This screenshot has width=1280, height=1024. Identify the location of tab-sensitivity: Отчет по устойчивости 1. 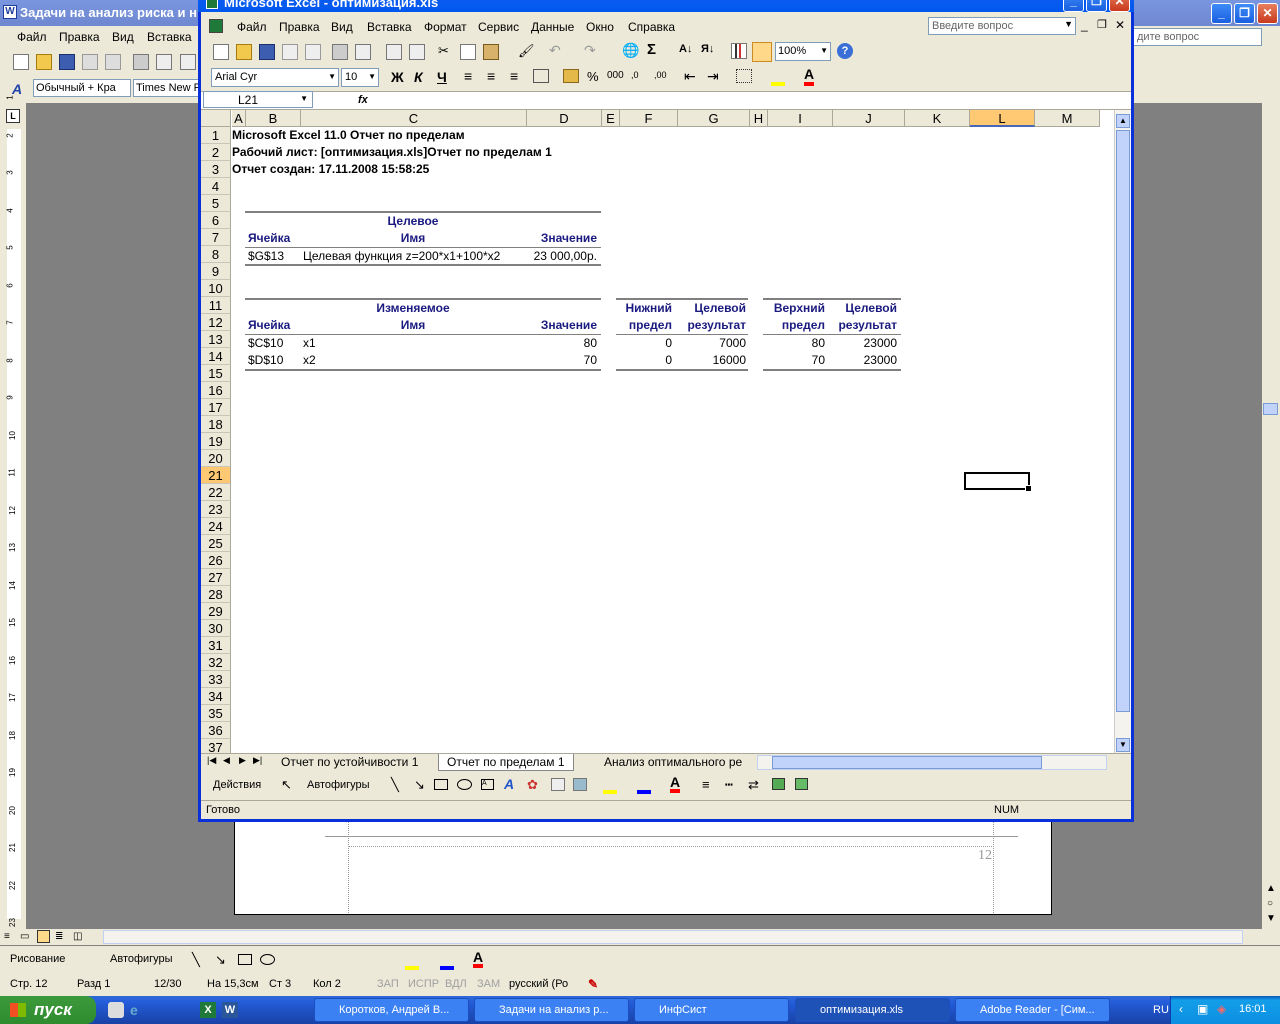
(349, 762).